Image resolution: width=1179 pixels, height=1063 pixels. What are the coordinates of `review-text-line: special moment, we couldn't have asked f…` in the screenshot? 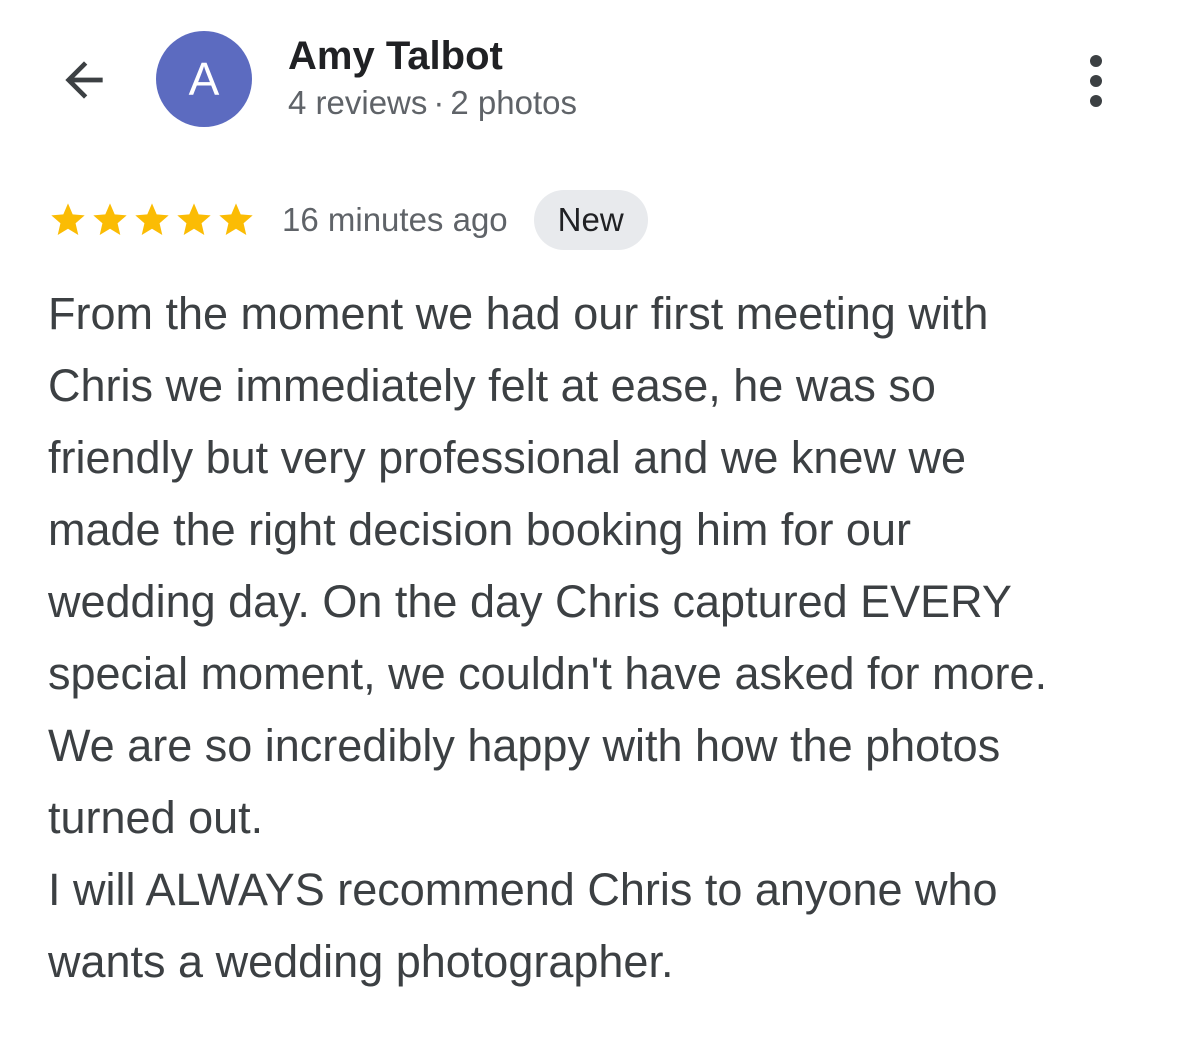 It's located at (548, 673).